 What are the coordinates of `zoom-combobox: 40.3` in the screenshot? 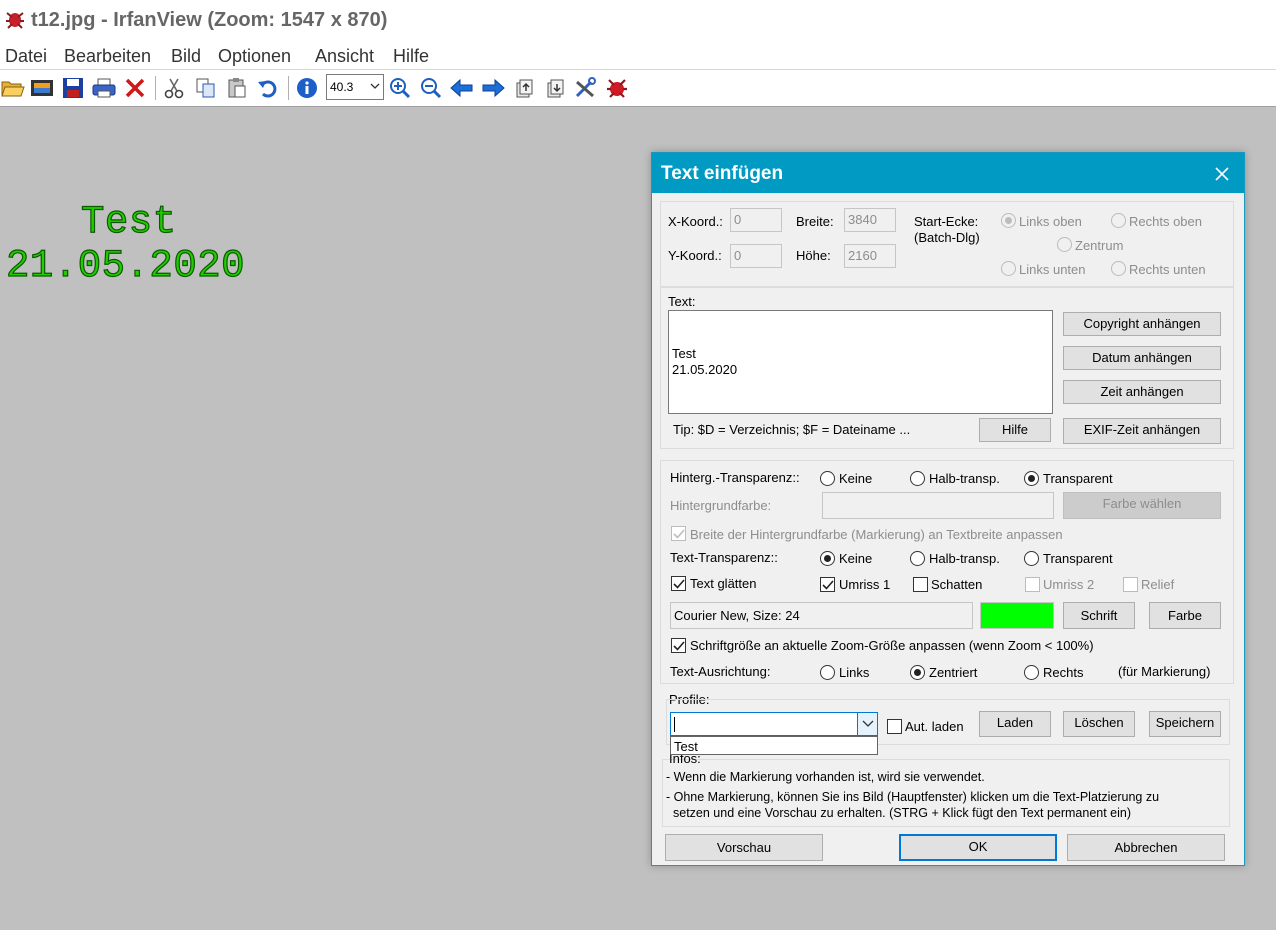 It's located at (355, 87).